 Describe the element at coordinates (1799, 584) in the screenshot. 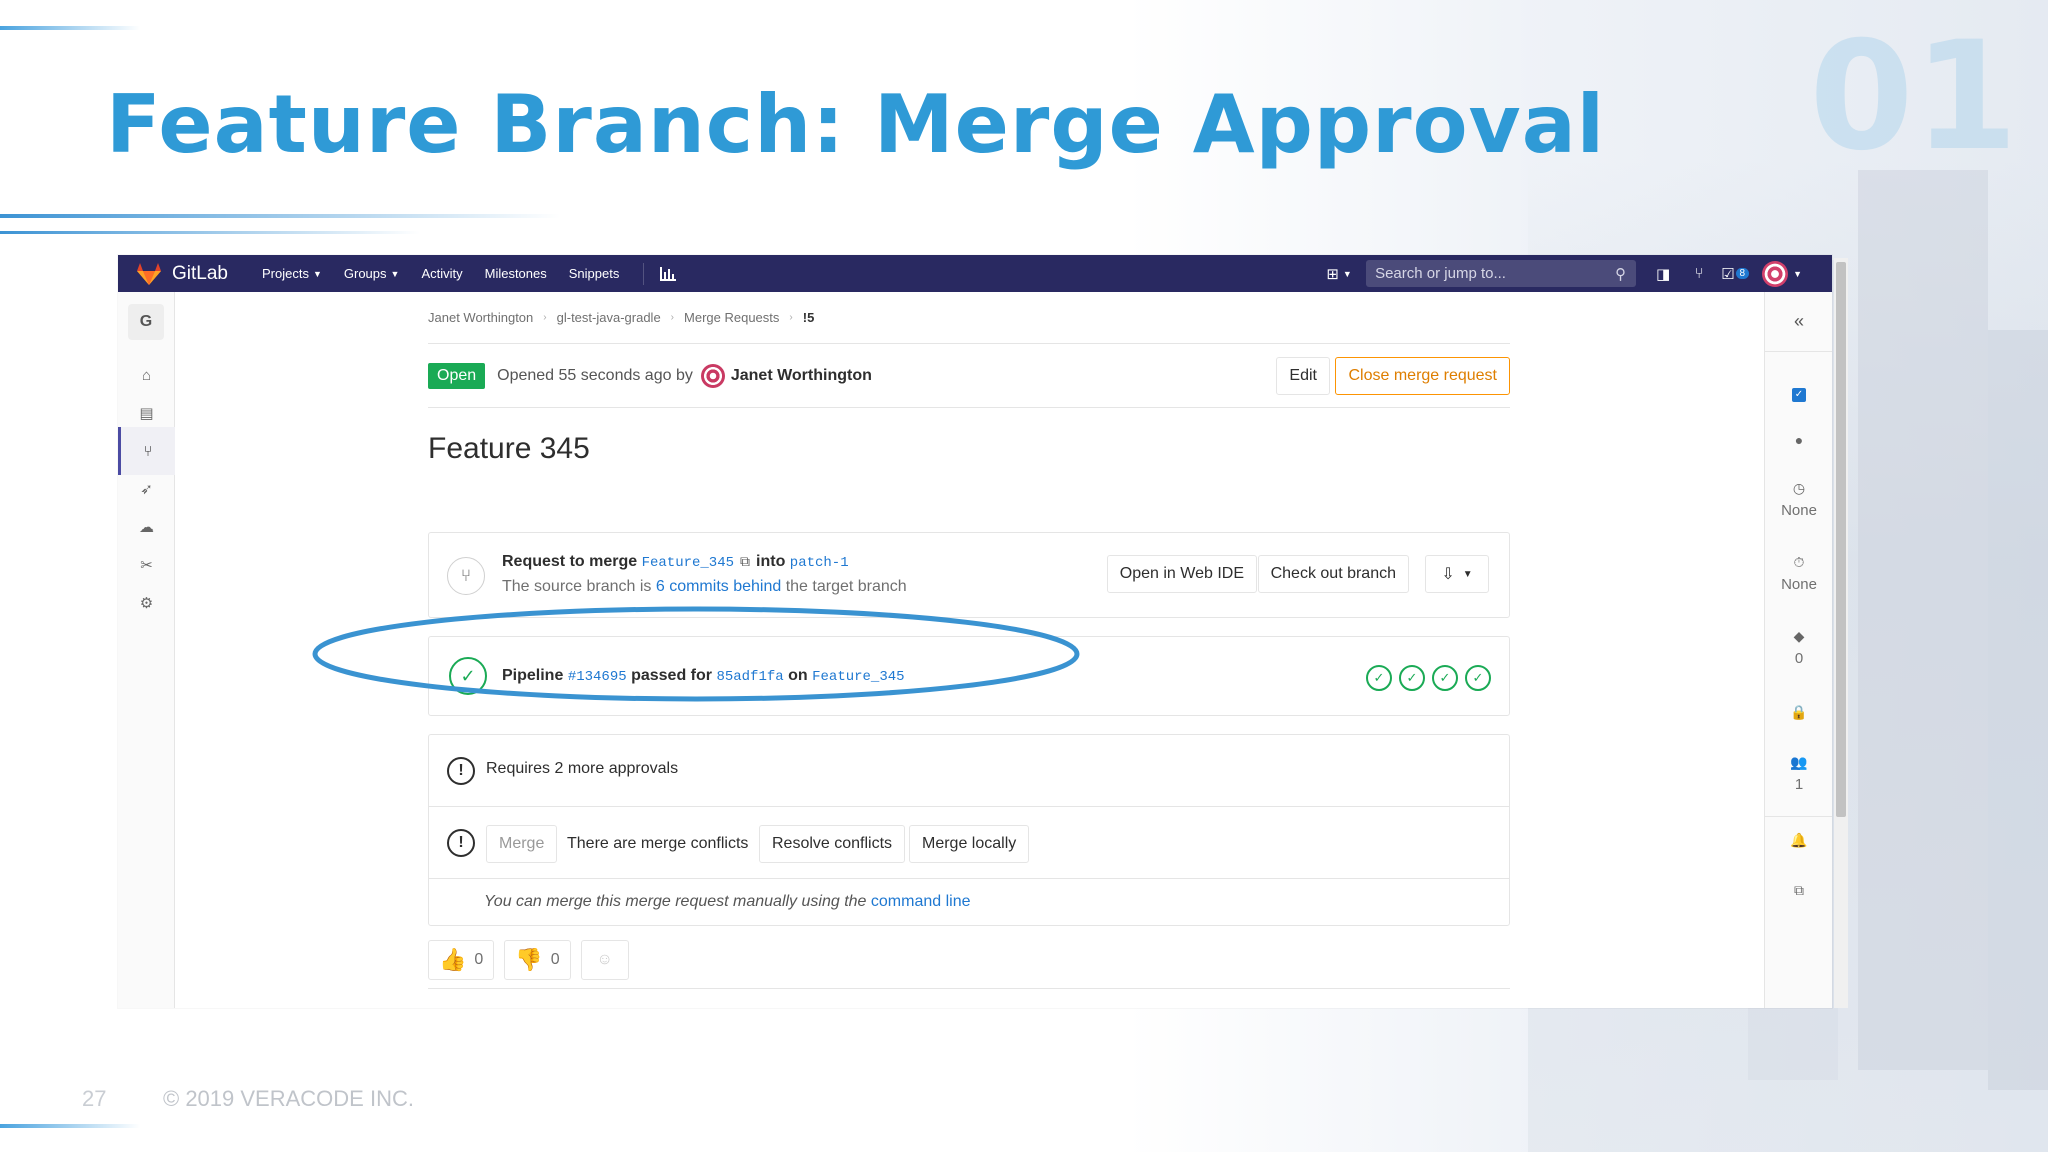

I see `time-tracking-value: None` at that location.